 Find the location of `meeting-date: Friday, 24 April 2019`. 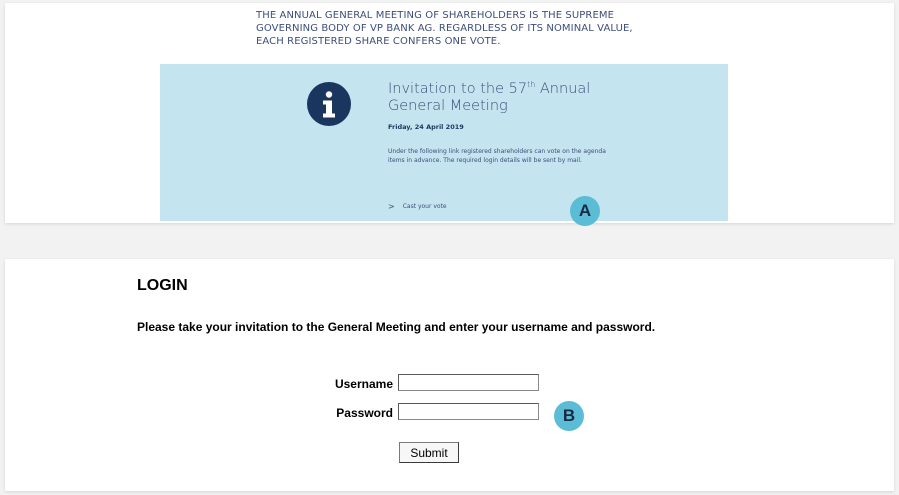

meeting-date: Friday, 24 April 2019 is located at coordinates (426, 127).